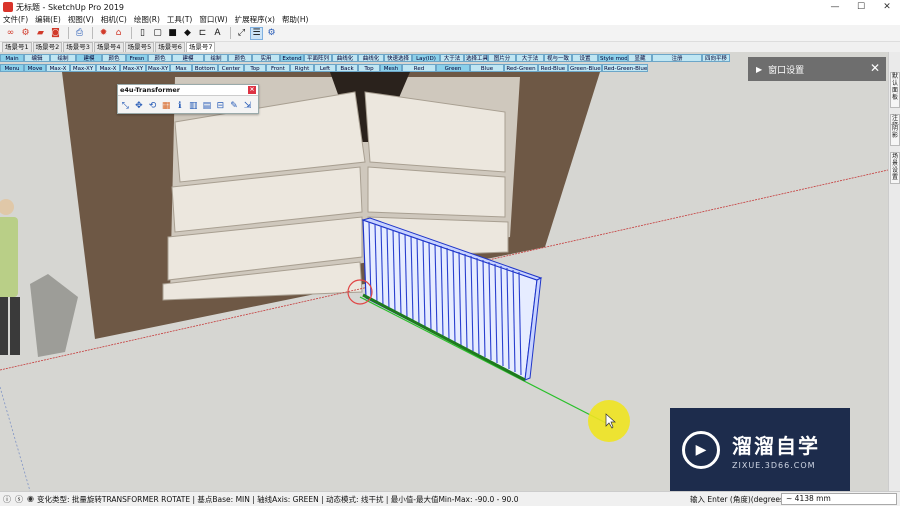 This screenshot has width=900, height=506. I want to click on user-icon: ◉, so click(30, 499).